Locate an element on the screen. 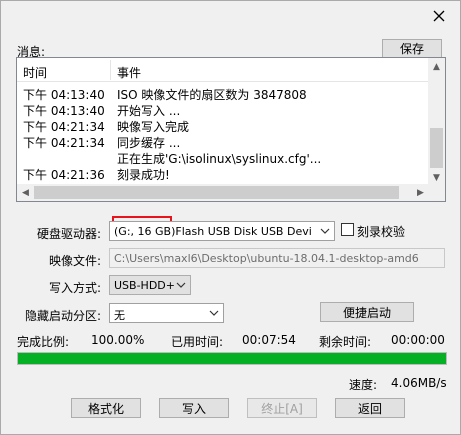 The height and width of the screenshot is (435, 461). log-event: 刻录成功! is located at coordinates (143, 175).